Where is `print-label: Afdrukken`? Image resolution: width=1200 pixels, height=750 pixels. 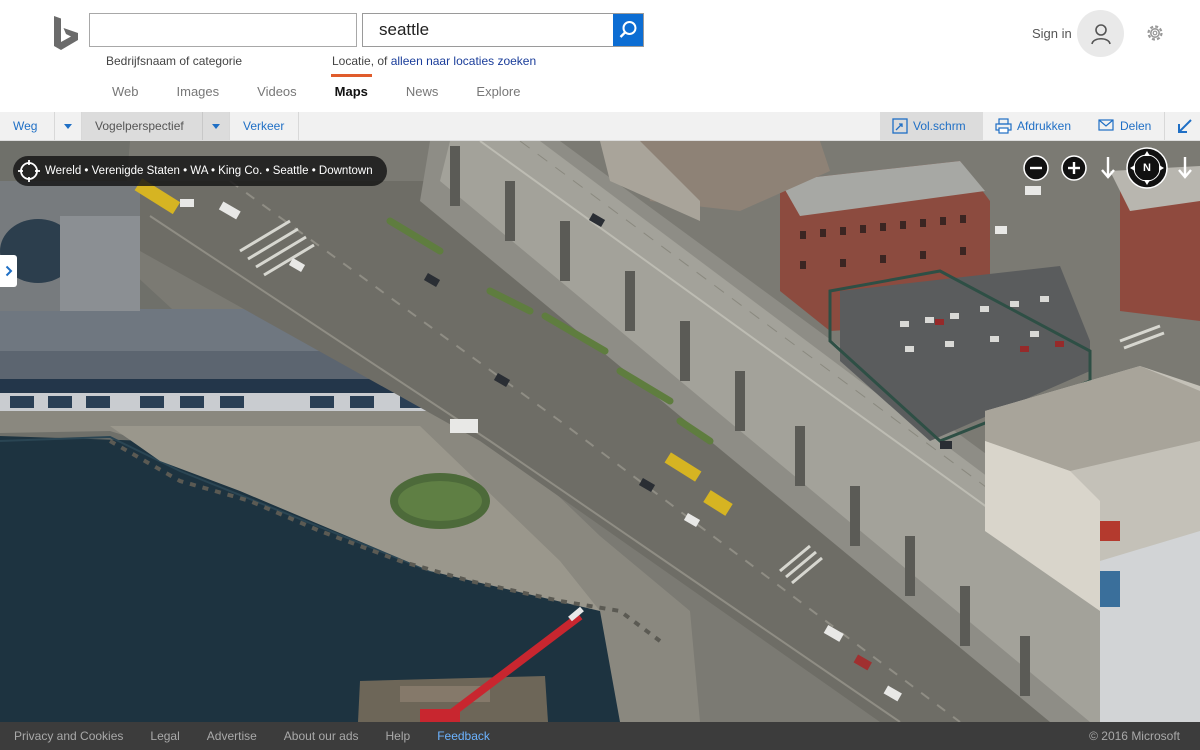 print-label: Afdrukken is located at coordinates (1044, 126).